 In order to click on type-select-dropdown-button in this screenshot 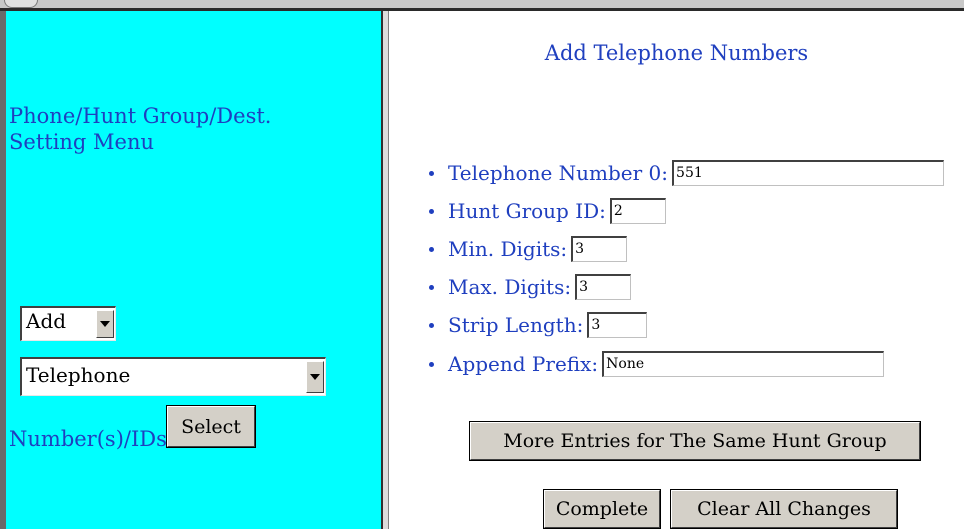, I will do `click(315, 377)`.